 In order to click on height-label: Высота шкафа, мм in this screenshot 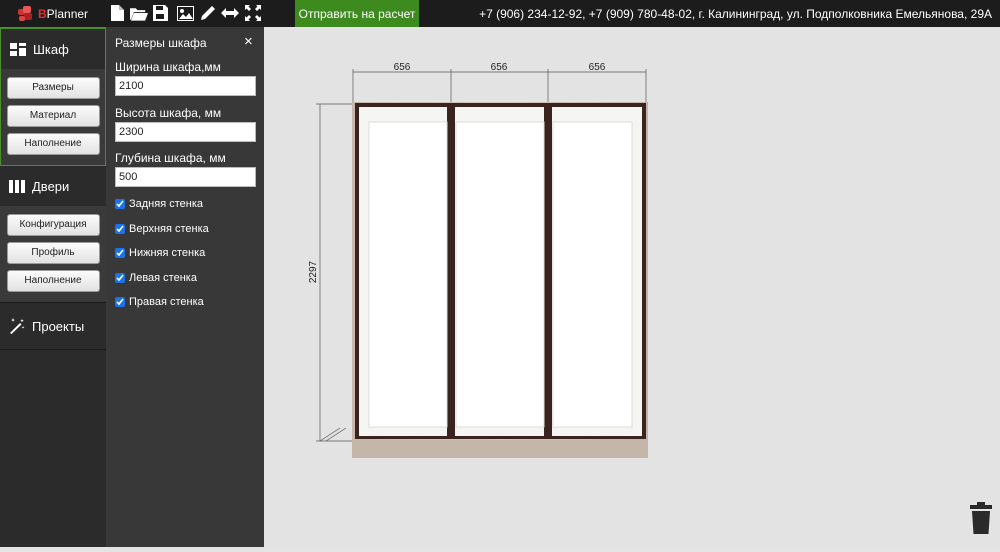, I will do `click(168, 113)`.